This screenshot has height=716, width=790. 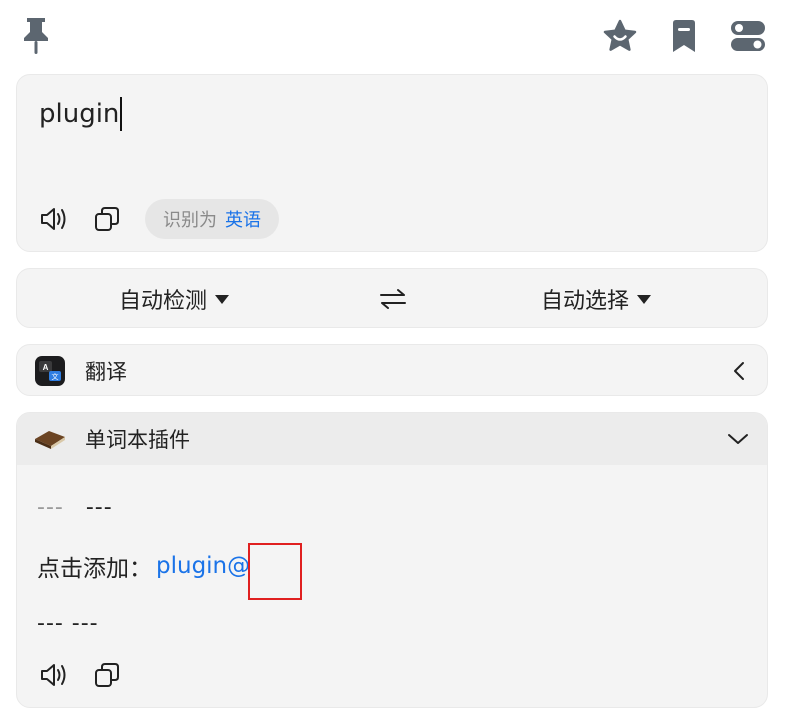 I want to click on translate-app-icon: A 文, so click(x=50, y=371).